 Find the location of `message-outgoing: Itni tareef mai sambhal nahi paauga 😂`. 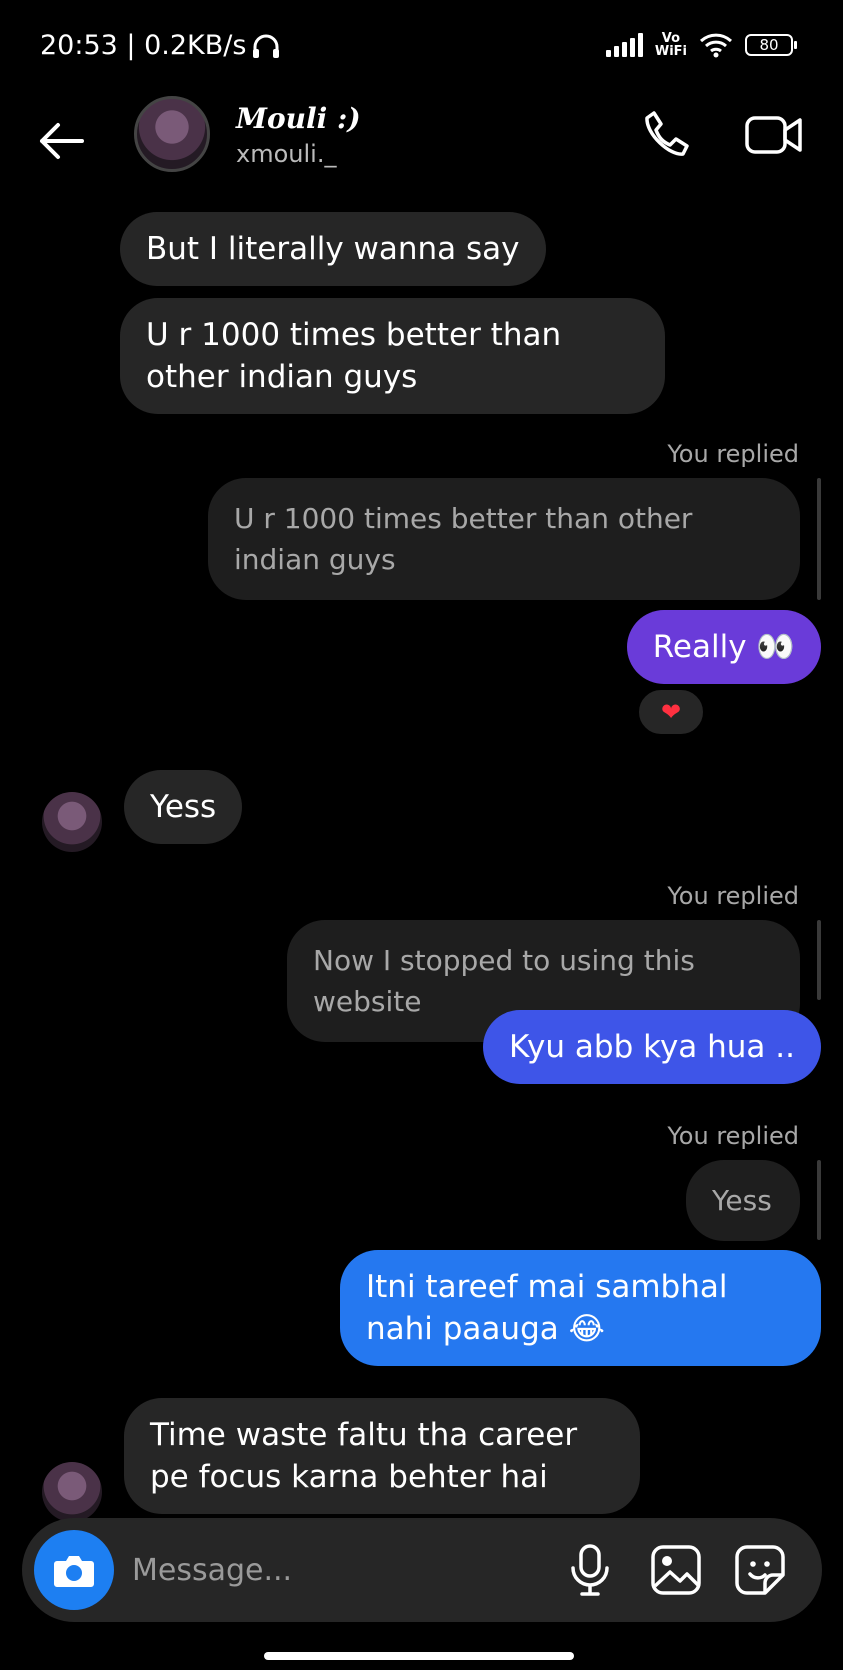

message-outgoing: Itni tareef mai sambhal nahi paauga 😂 is located at coordinates (580, 1308).